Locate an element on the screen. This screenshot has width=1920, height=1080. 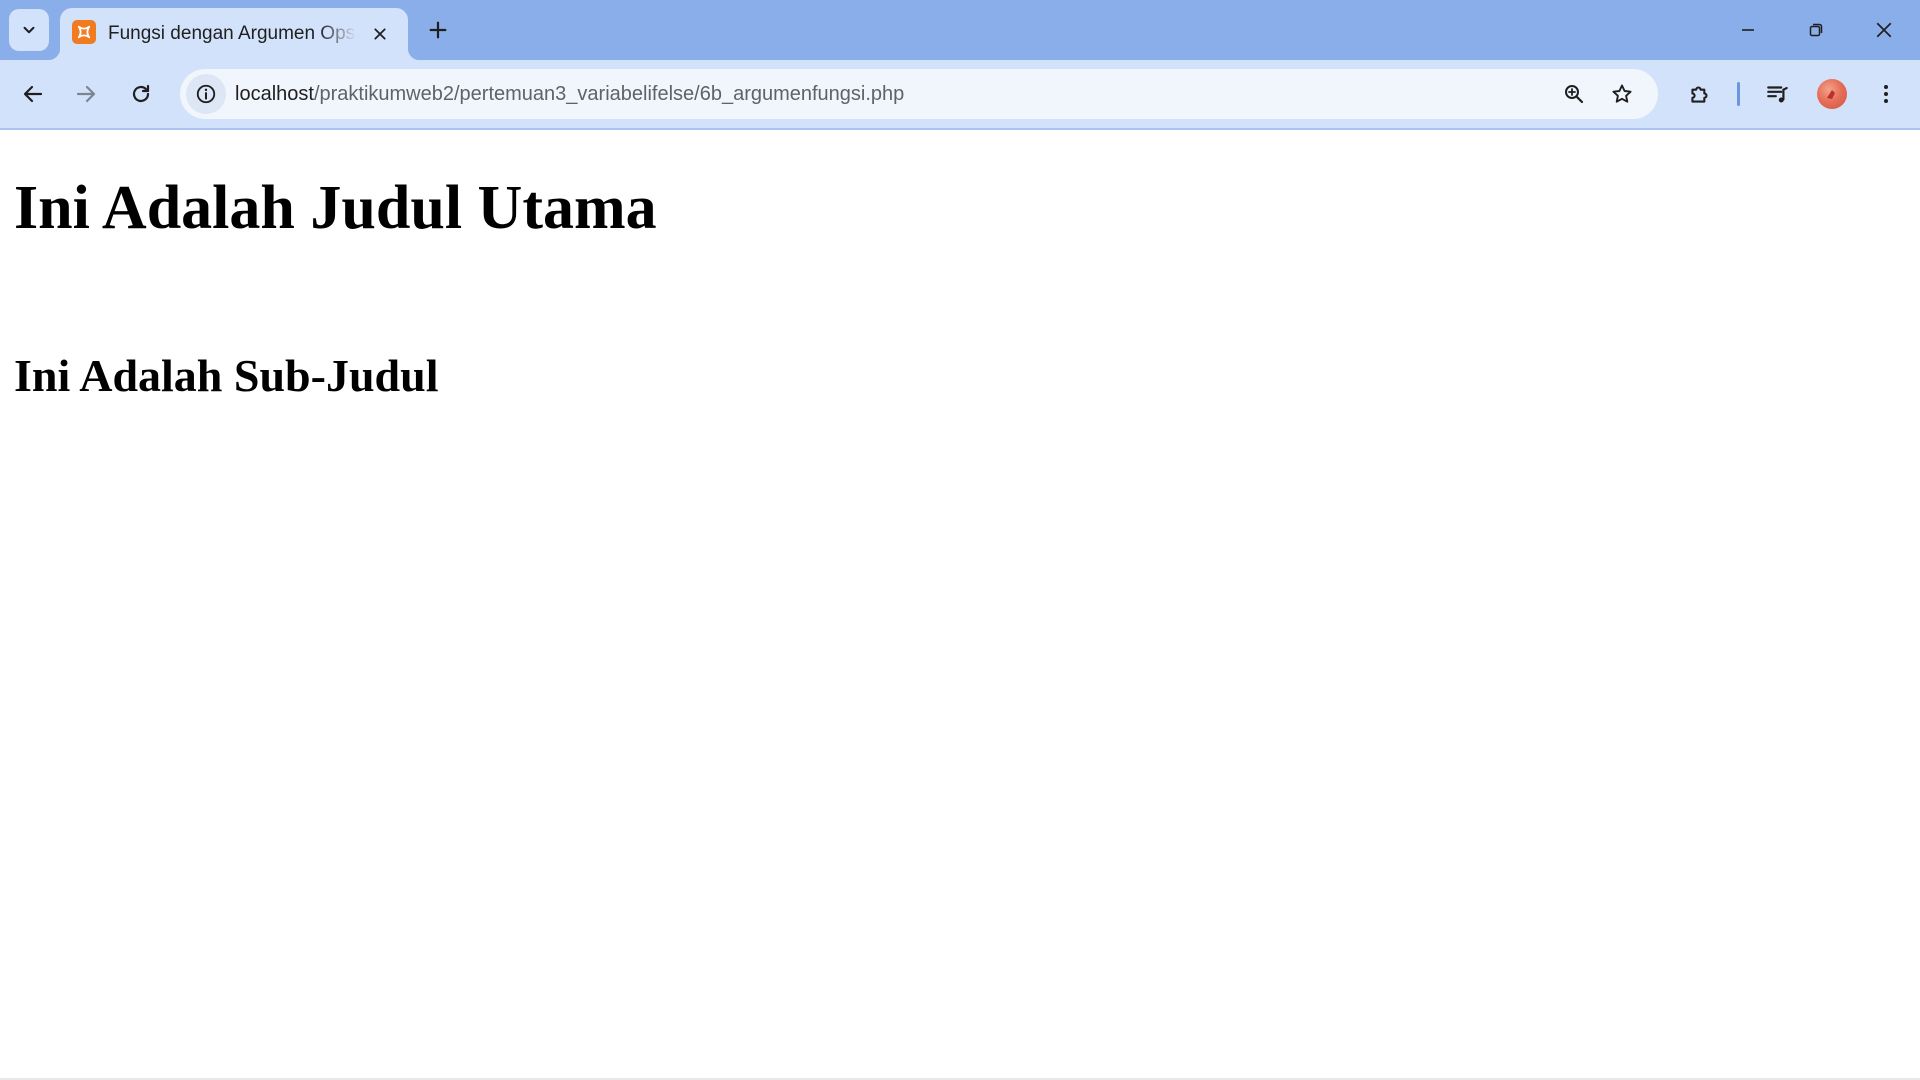
browser-chrome: Fungsi dengan Argumen Opsional is located at coordinates (960, 65).